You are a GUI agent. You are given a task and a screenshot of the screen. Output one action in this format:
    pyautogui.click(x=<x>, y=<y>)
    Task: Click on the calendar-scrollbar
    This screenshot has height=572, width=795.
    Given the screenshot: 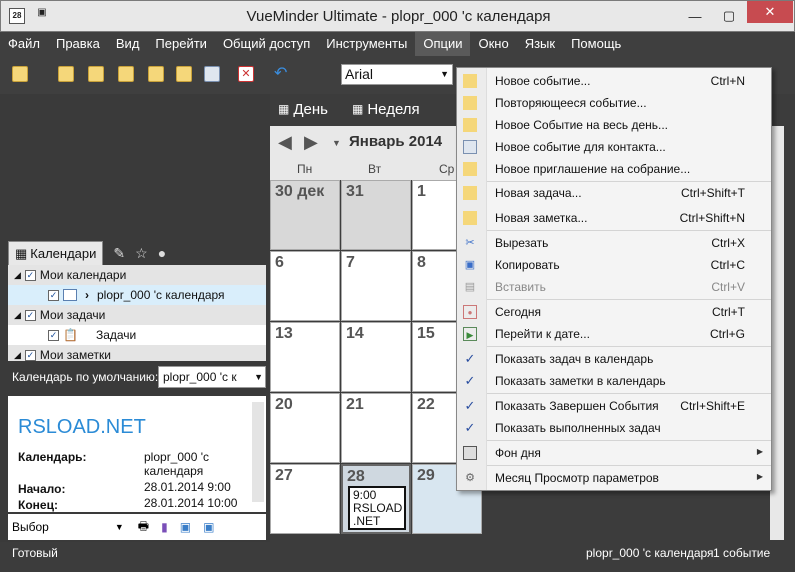 What is the action you would take?
    pyautogui.click(x=777, y=333)
    